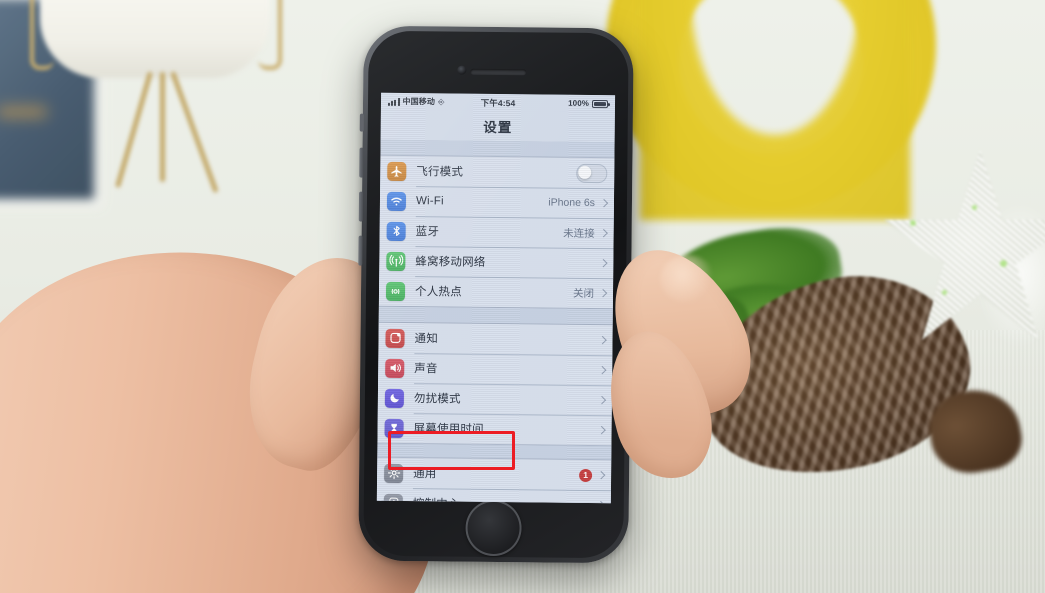 This screenshot has width=1045, height=593. I want to click on white-planter, so click(155, 39).